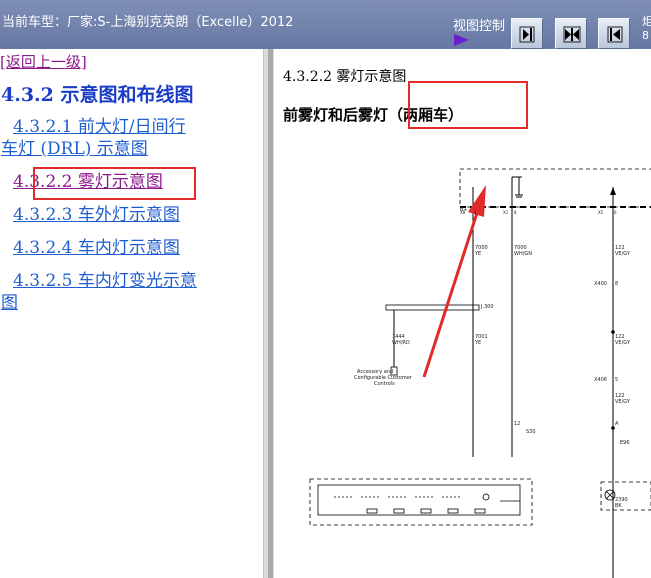 The height and width of the screenshot is (578, 651). I want to click on pane-splitter, so click(268, 313).